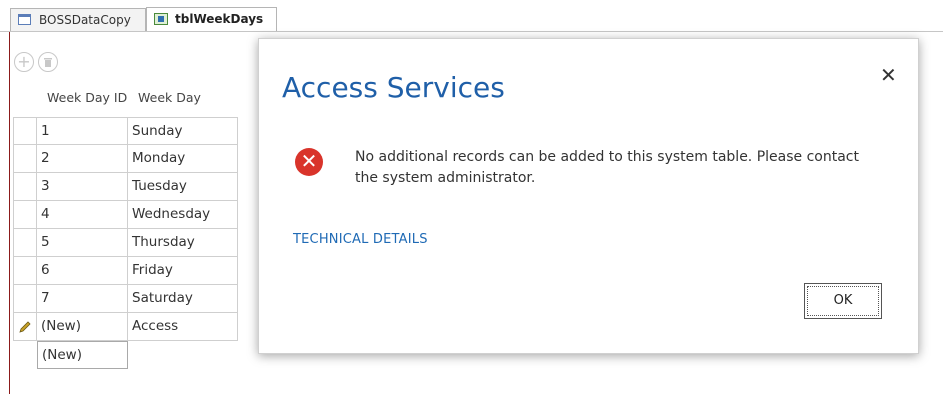  Describe the element at coordinates (85, 20) in the screenshot. I see `tab-label: BOSSDataCopy` at that location.